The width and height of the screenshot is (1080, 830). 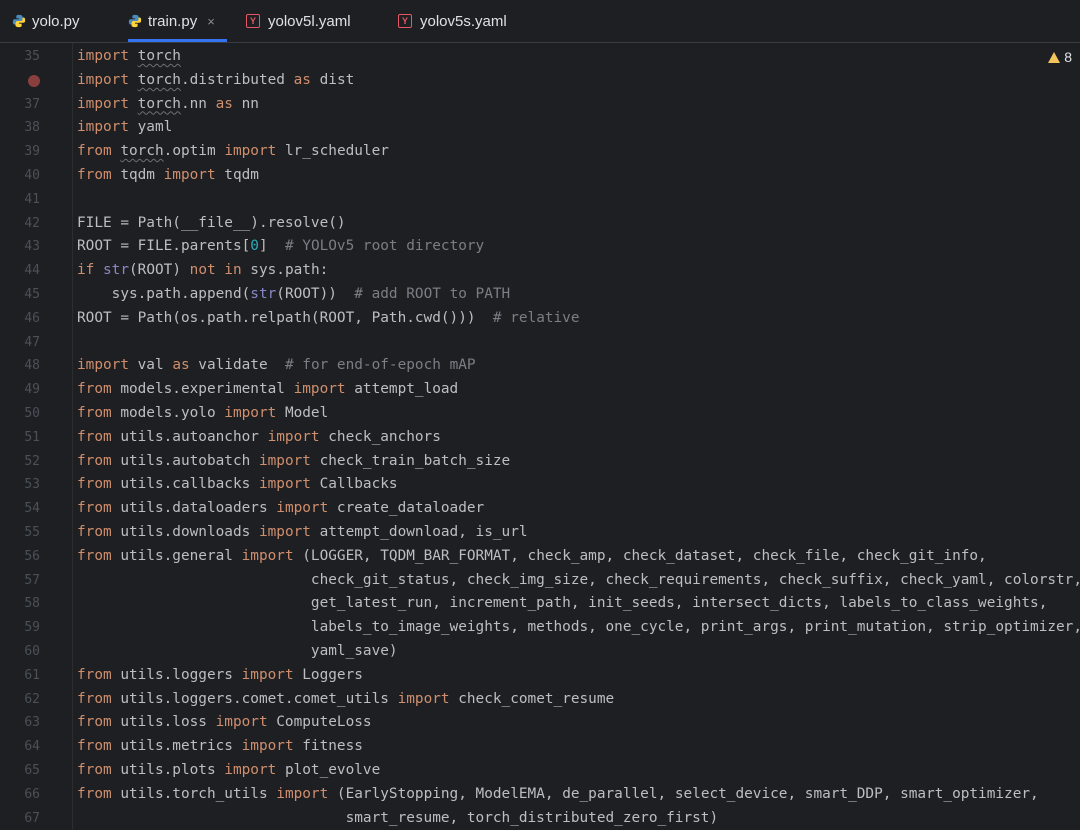 What do you see at coordinates (20, 105) in the screenshot?
I see `line-number: 37` at bounding box center [20, 105].